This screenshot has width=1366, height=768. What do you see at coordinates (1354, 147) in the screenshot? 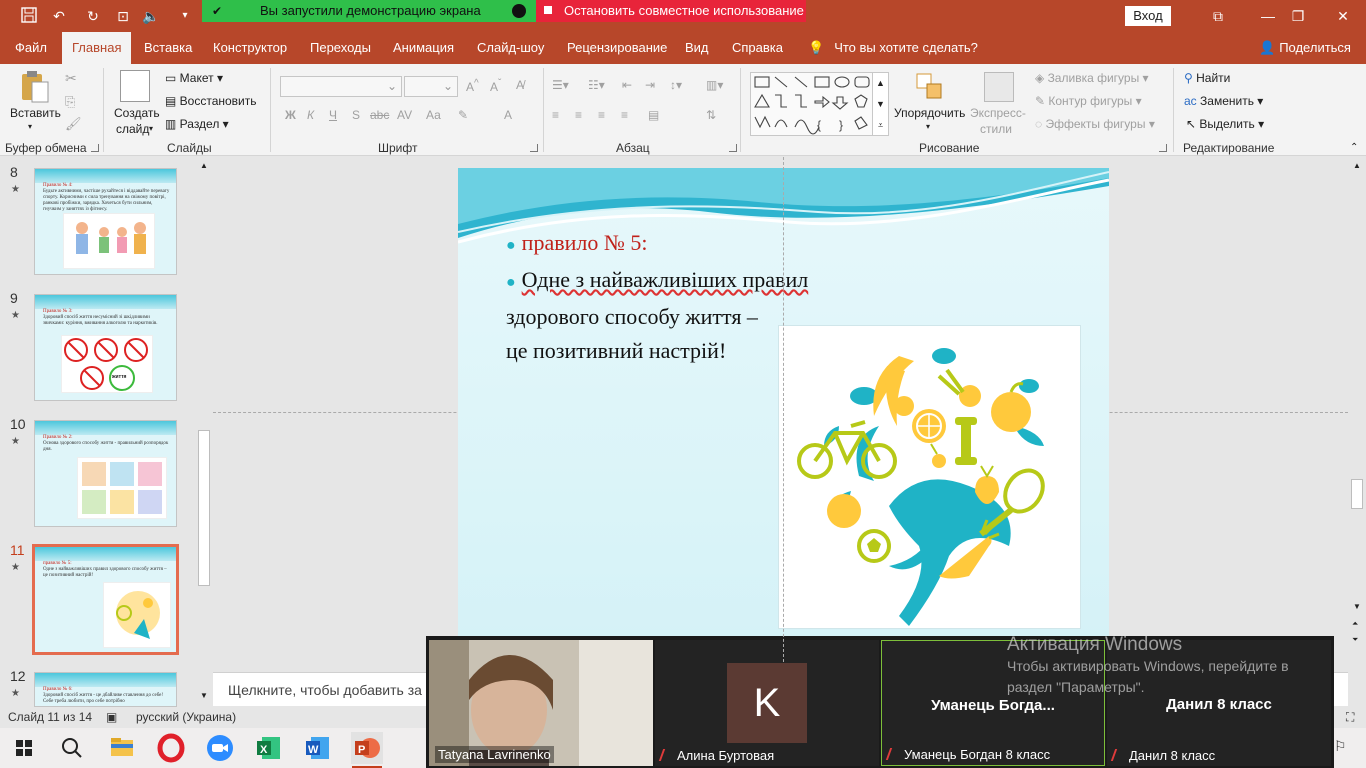
I see `collapse-ribbon-icon: ⌃` at bounding box center [1354, 147].